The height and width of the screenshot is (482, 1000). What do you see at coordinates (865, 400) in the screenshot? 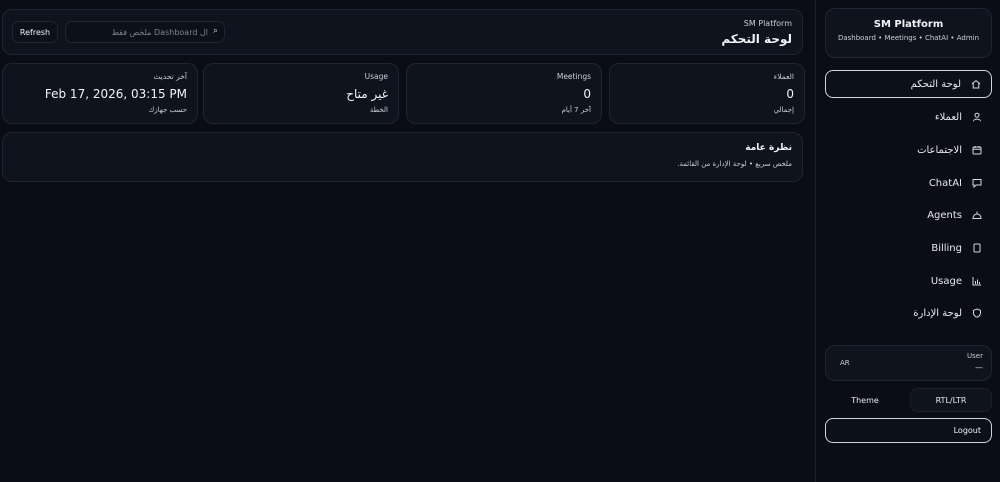
I see `theme-toggle-button: Theme` at bounding box center [865, 400].